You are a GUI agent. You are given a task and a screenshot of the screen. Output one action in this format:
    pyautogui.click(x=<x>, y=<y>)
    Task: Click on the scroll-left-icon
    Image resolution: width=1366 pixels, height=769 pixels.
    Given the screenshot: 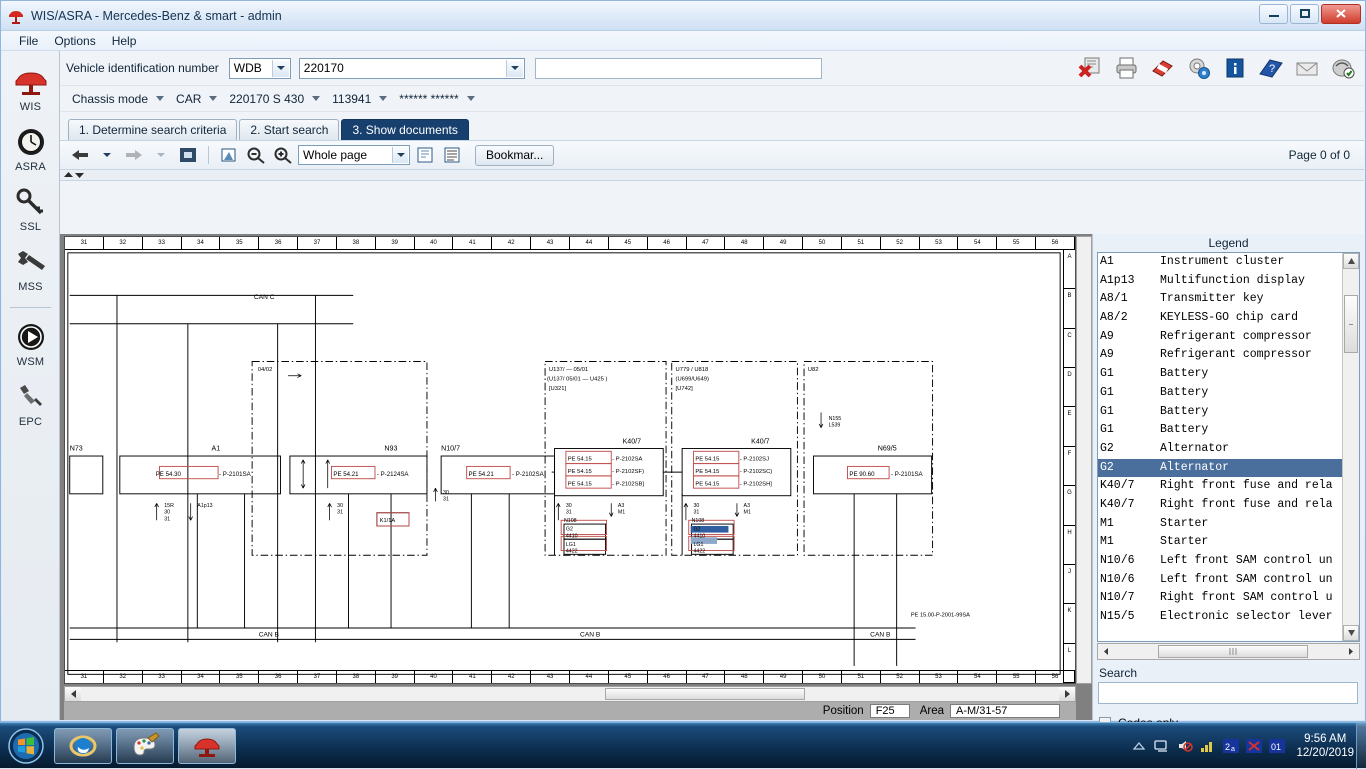 What is the action you would take?
    pyautogui.click(x=73, y=694)
    